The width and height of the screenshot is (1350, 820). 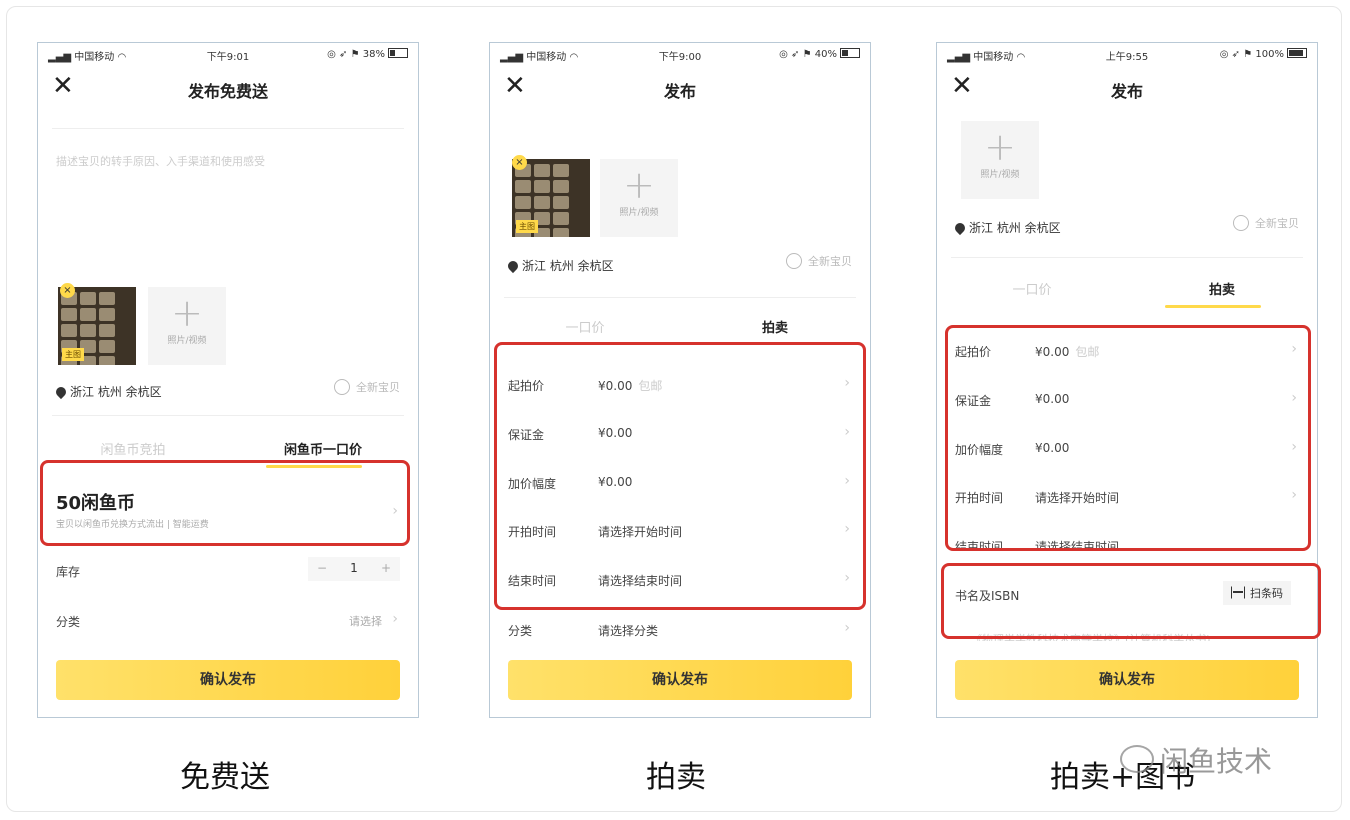 I want to click on battery-percent: 40%, so click(x=825, y=54).